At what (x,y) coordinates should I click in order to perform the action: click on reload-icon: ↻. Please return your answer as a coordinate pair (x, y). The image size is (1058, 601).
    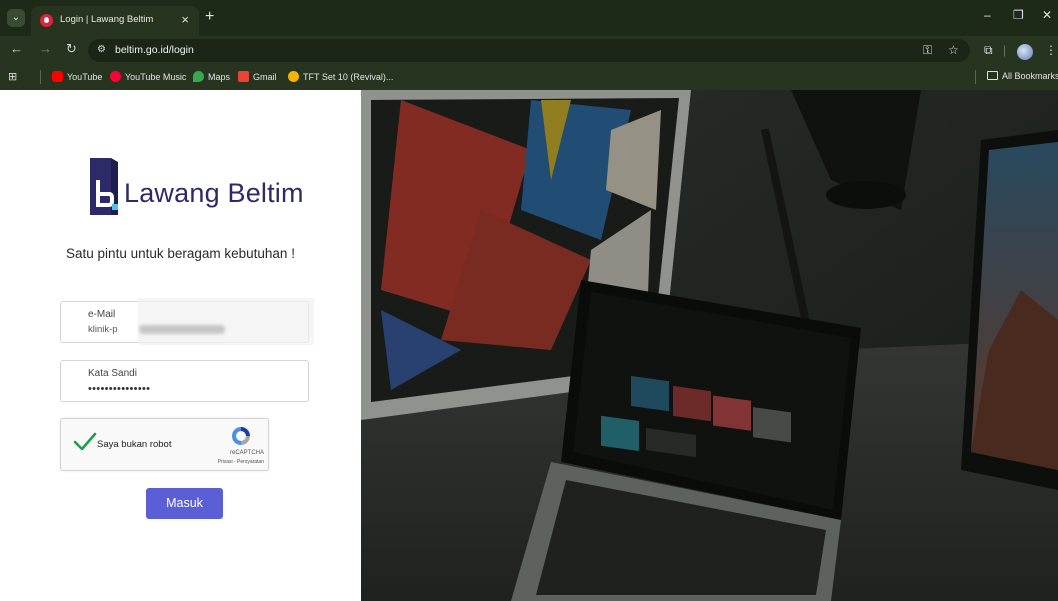
    Looking at the image, I should click on (71, 49).